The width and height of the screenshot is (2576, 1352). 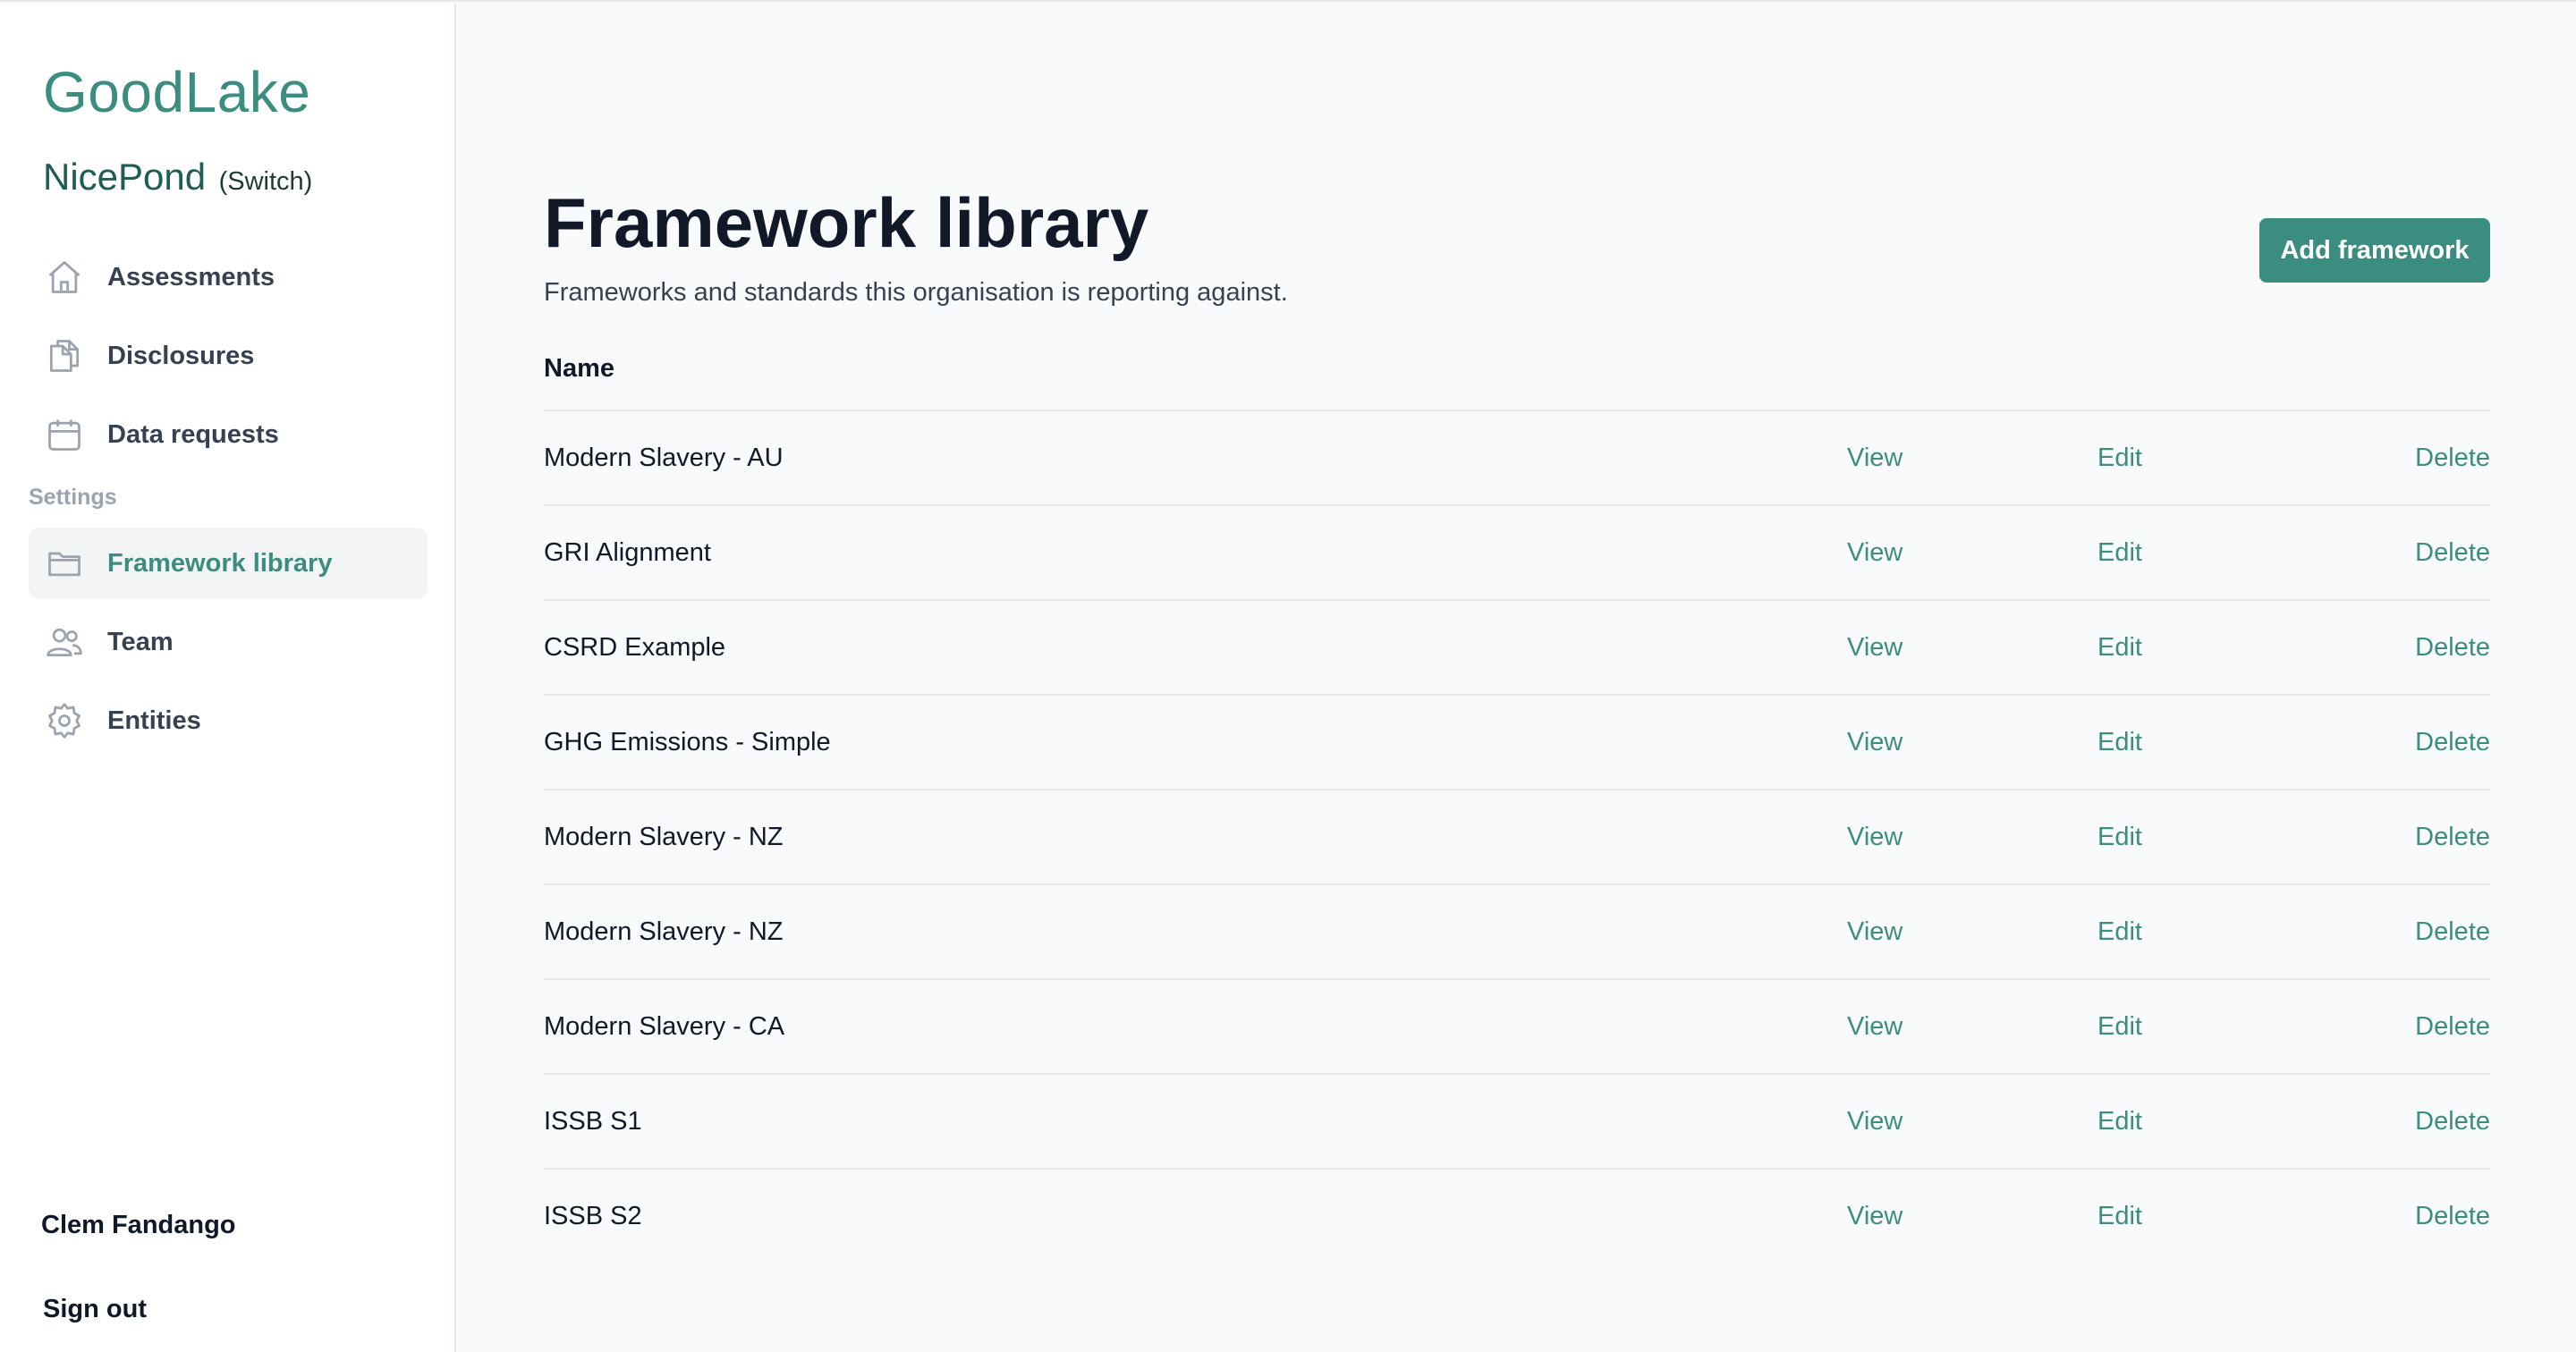 What do you see at coordinates (635, 647) in the screenshot?
I see `framework-name: CSRD Example` at bounding box center [635, 647].